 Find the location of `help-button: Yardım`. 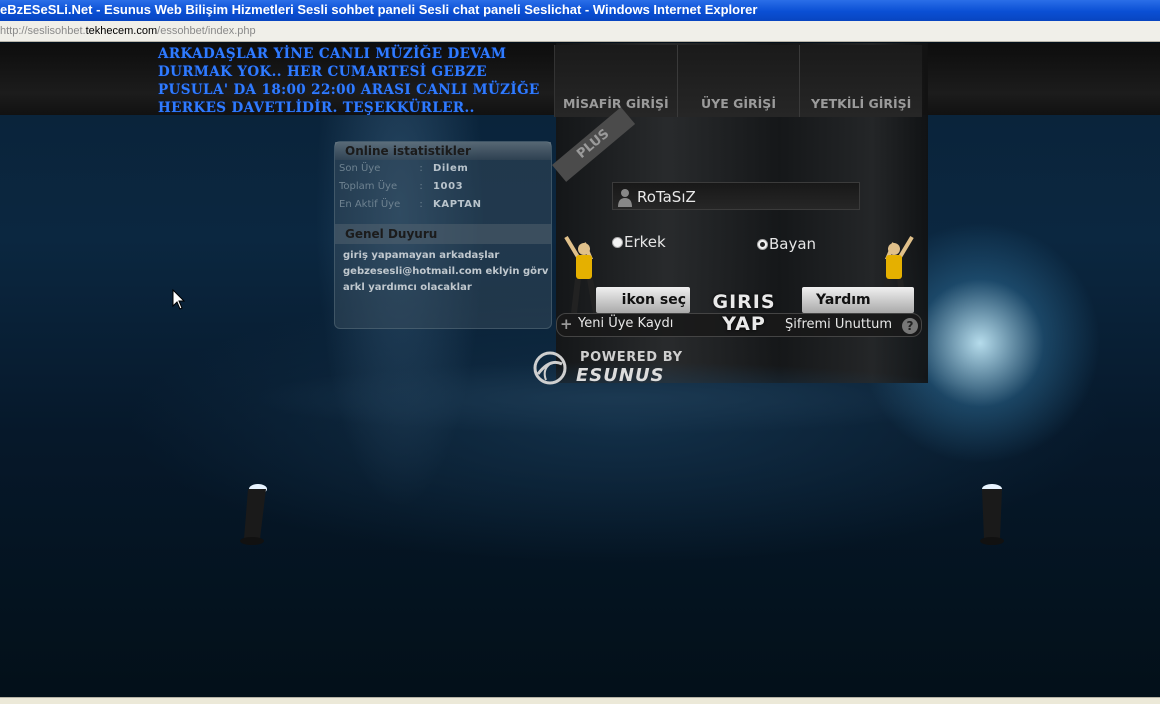

help-button: Yardım is located at coordinates (858, 300).